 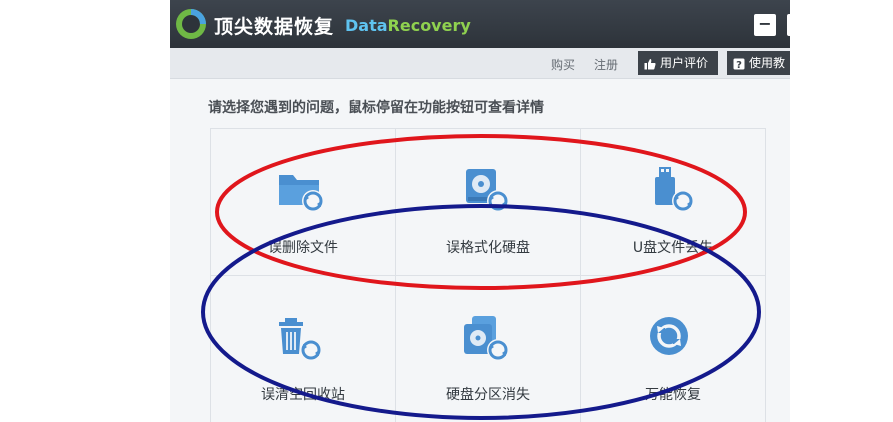 What do you see at coordinates (650, 64) in the screenshot?
I see `thumbs-up-icon` at bounding box center [650, 64].